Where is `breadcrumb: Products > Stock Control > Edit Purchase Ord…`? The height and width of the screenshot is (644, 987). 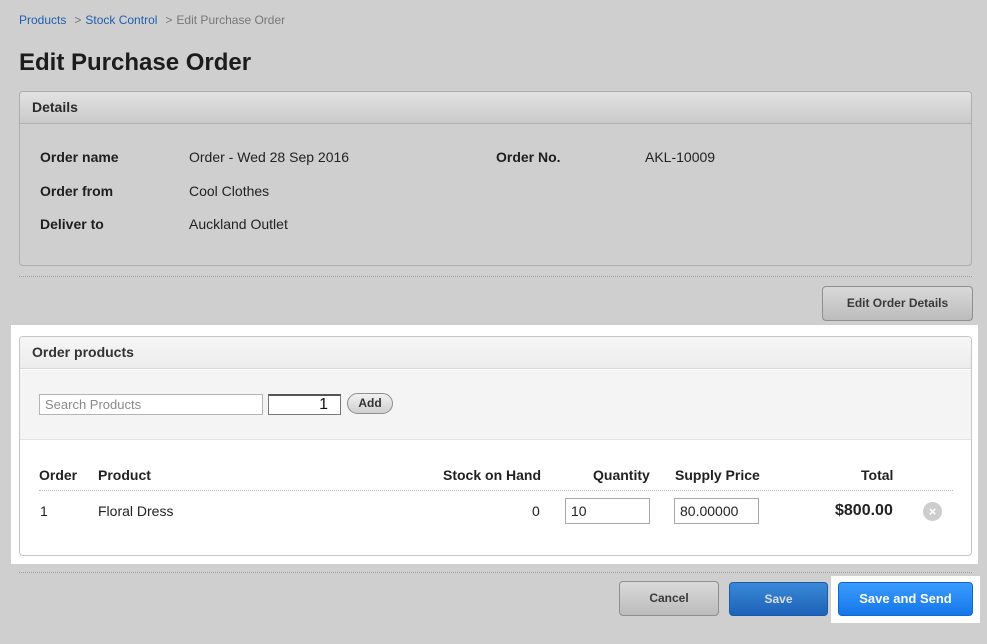
breadcrumb: Products > Stock Control > Edit Purchase Ord… is located at coordinates (152, 20).